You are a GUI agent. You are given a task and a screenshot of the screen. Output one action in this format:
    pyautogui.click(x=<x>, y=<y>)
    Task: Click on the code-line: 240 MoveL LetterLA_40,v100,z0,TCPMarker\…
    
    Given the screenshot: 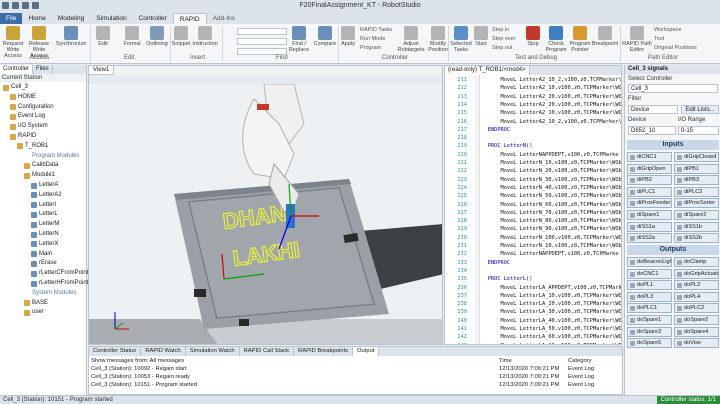 What is the action you would take?
    pyautogui.click(x=533, y=321)
    